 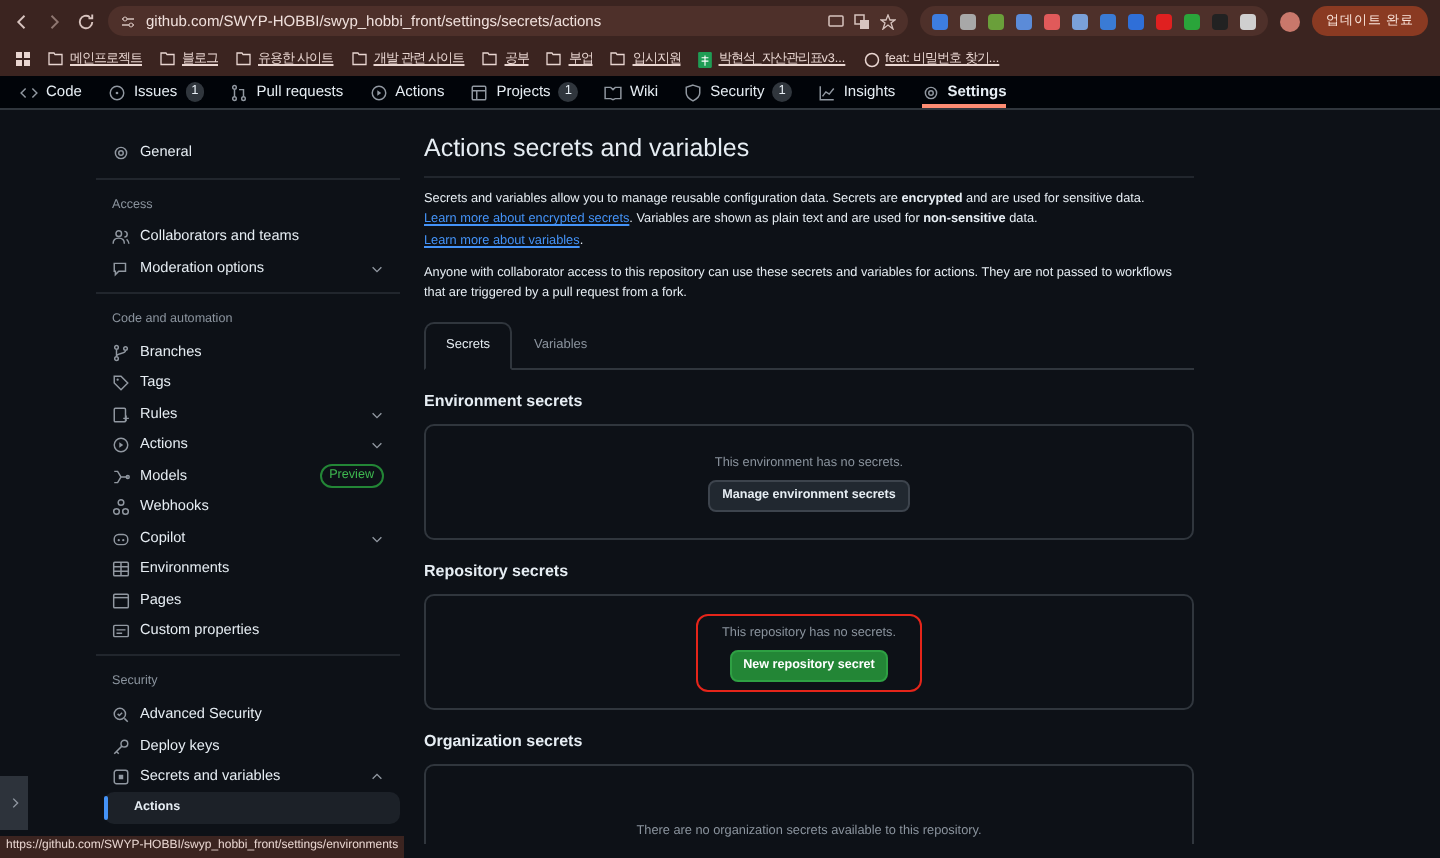 I want to click on circle-dot-icon, so click(x=116, y=92).